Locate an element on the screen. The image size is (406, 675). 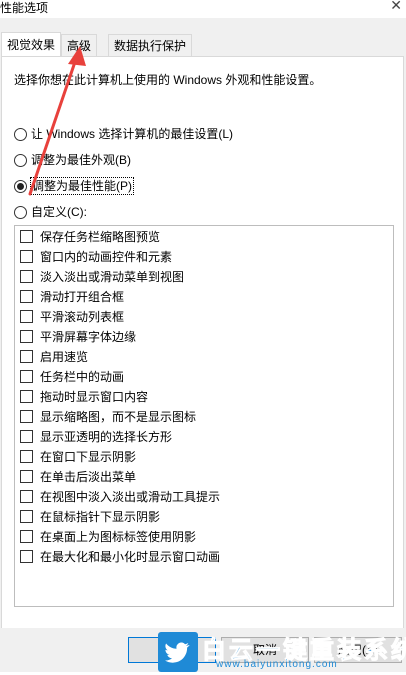
checklist-item: 显示缩略图，而不是显示图标 is located at coordinates (108, 416).